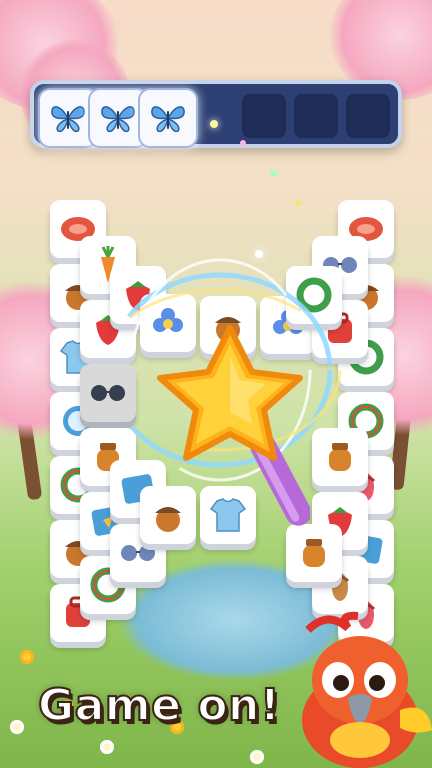  Describe the element at coordinates (230, 430) in the screenshot. I see `magic-wand-icon` at that location.